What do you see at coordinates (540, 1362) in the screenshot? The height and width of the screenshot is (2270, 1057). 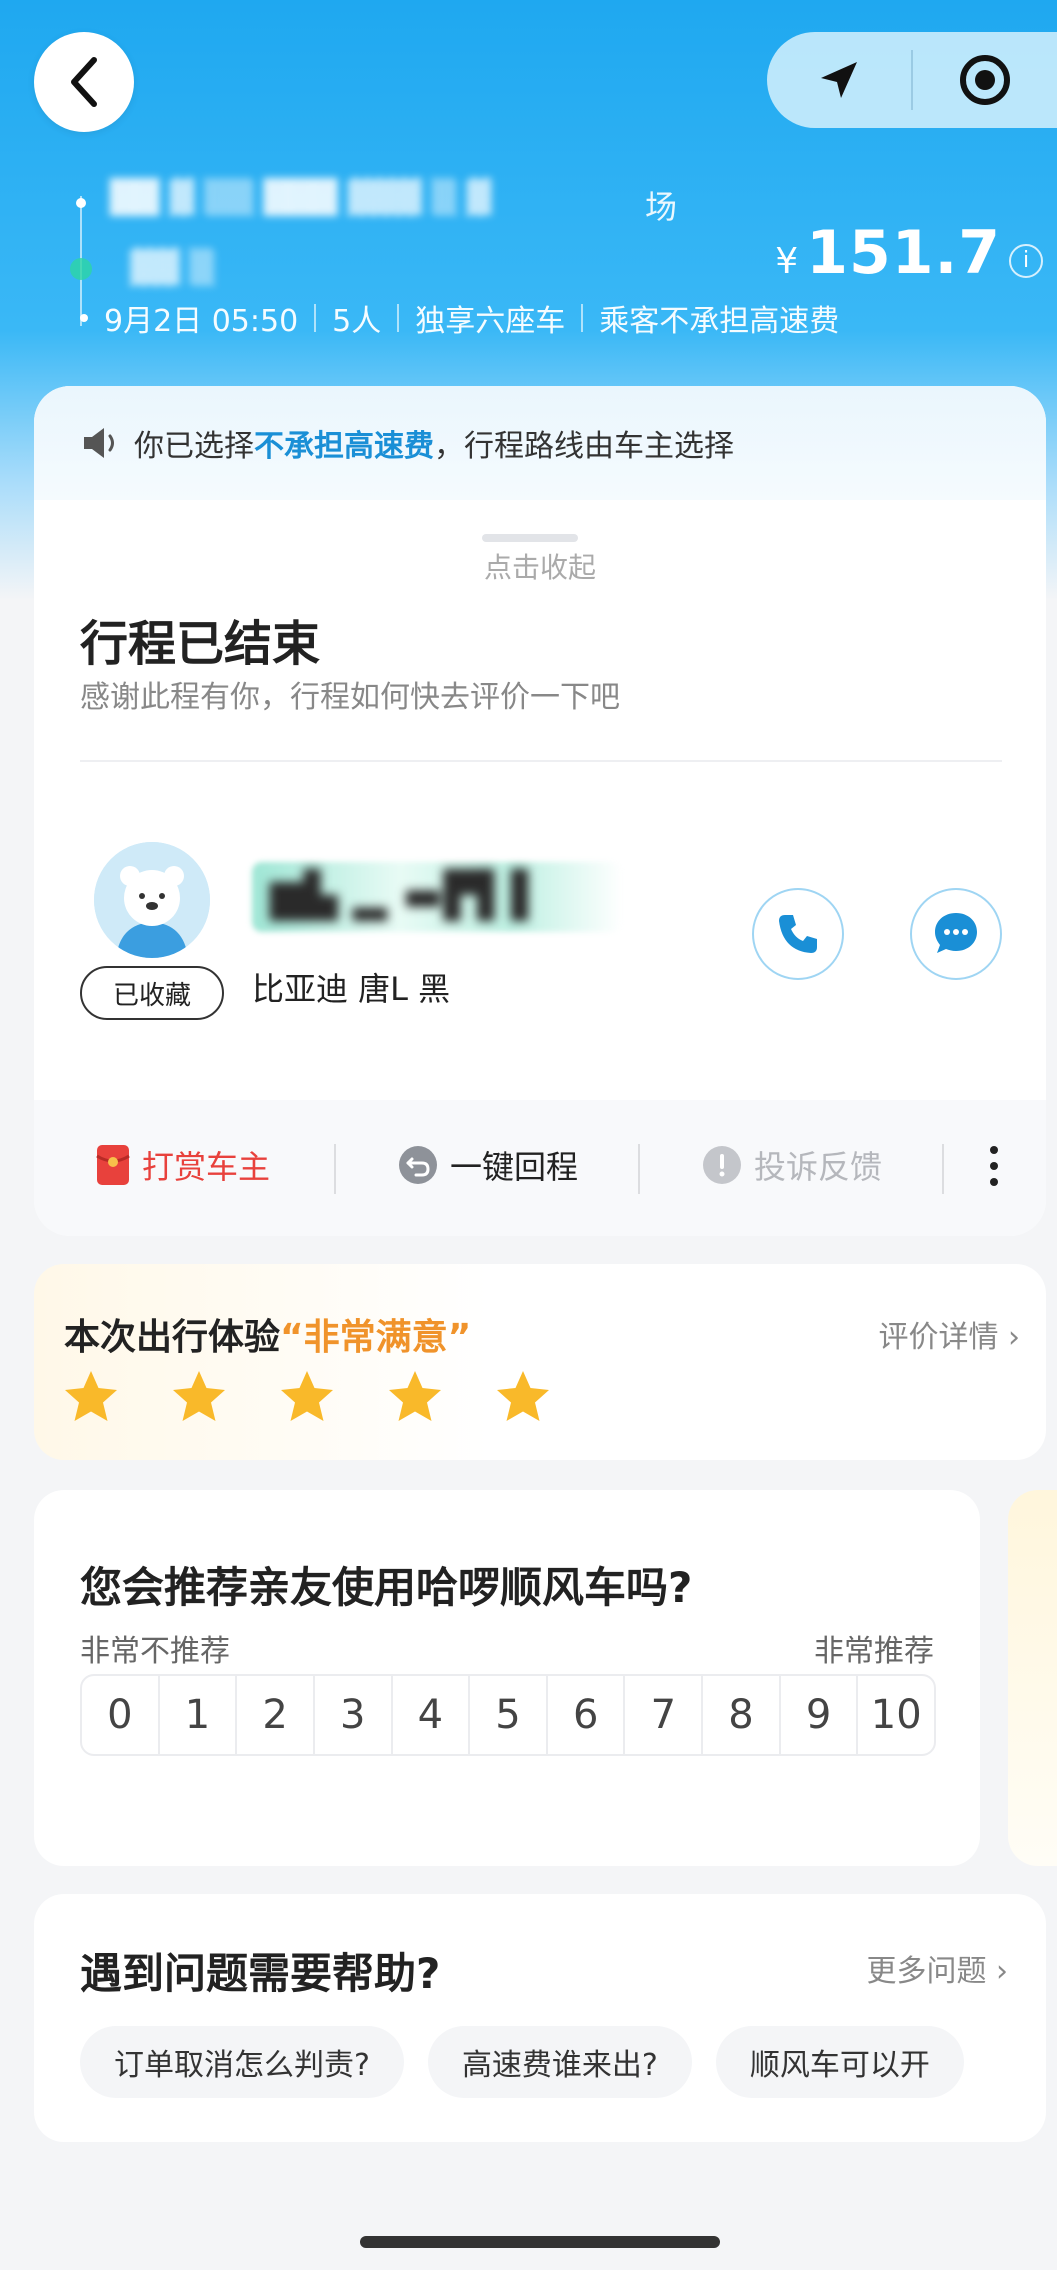 I see `trip-experience-card: 本次出行体验“非常满意” 评价详情 ›` at bounding box center [540, 1362].